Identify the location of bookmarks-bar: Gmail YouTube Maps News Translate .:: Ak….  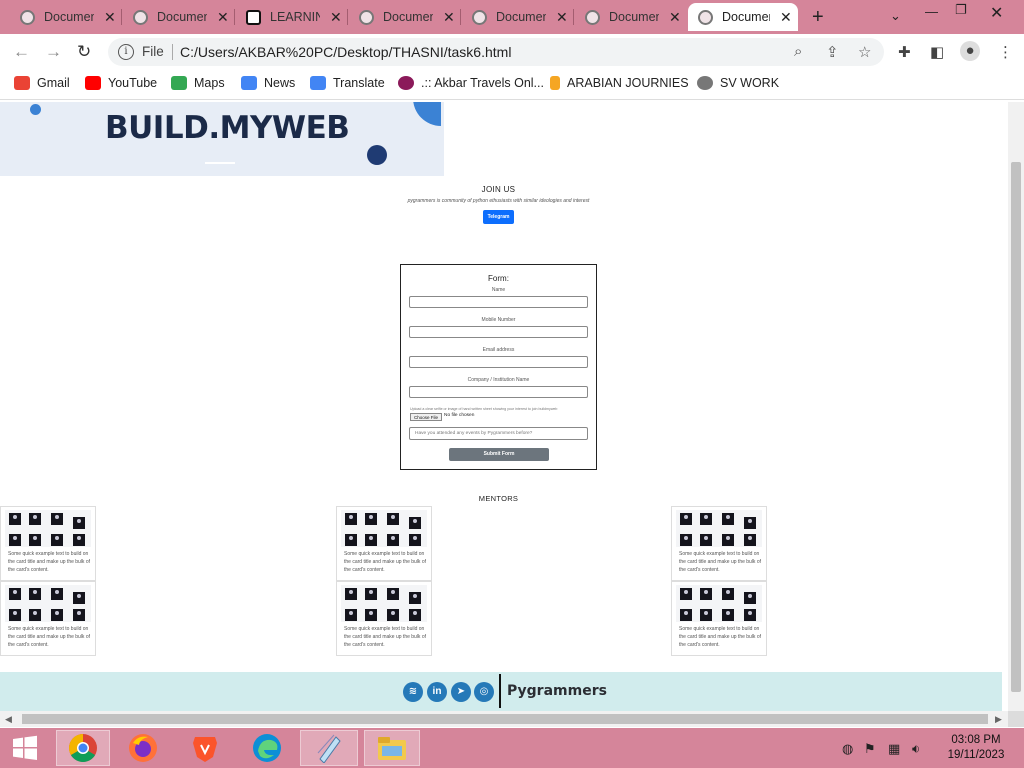
(512, 85).